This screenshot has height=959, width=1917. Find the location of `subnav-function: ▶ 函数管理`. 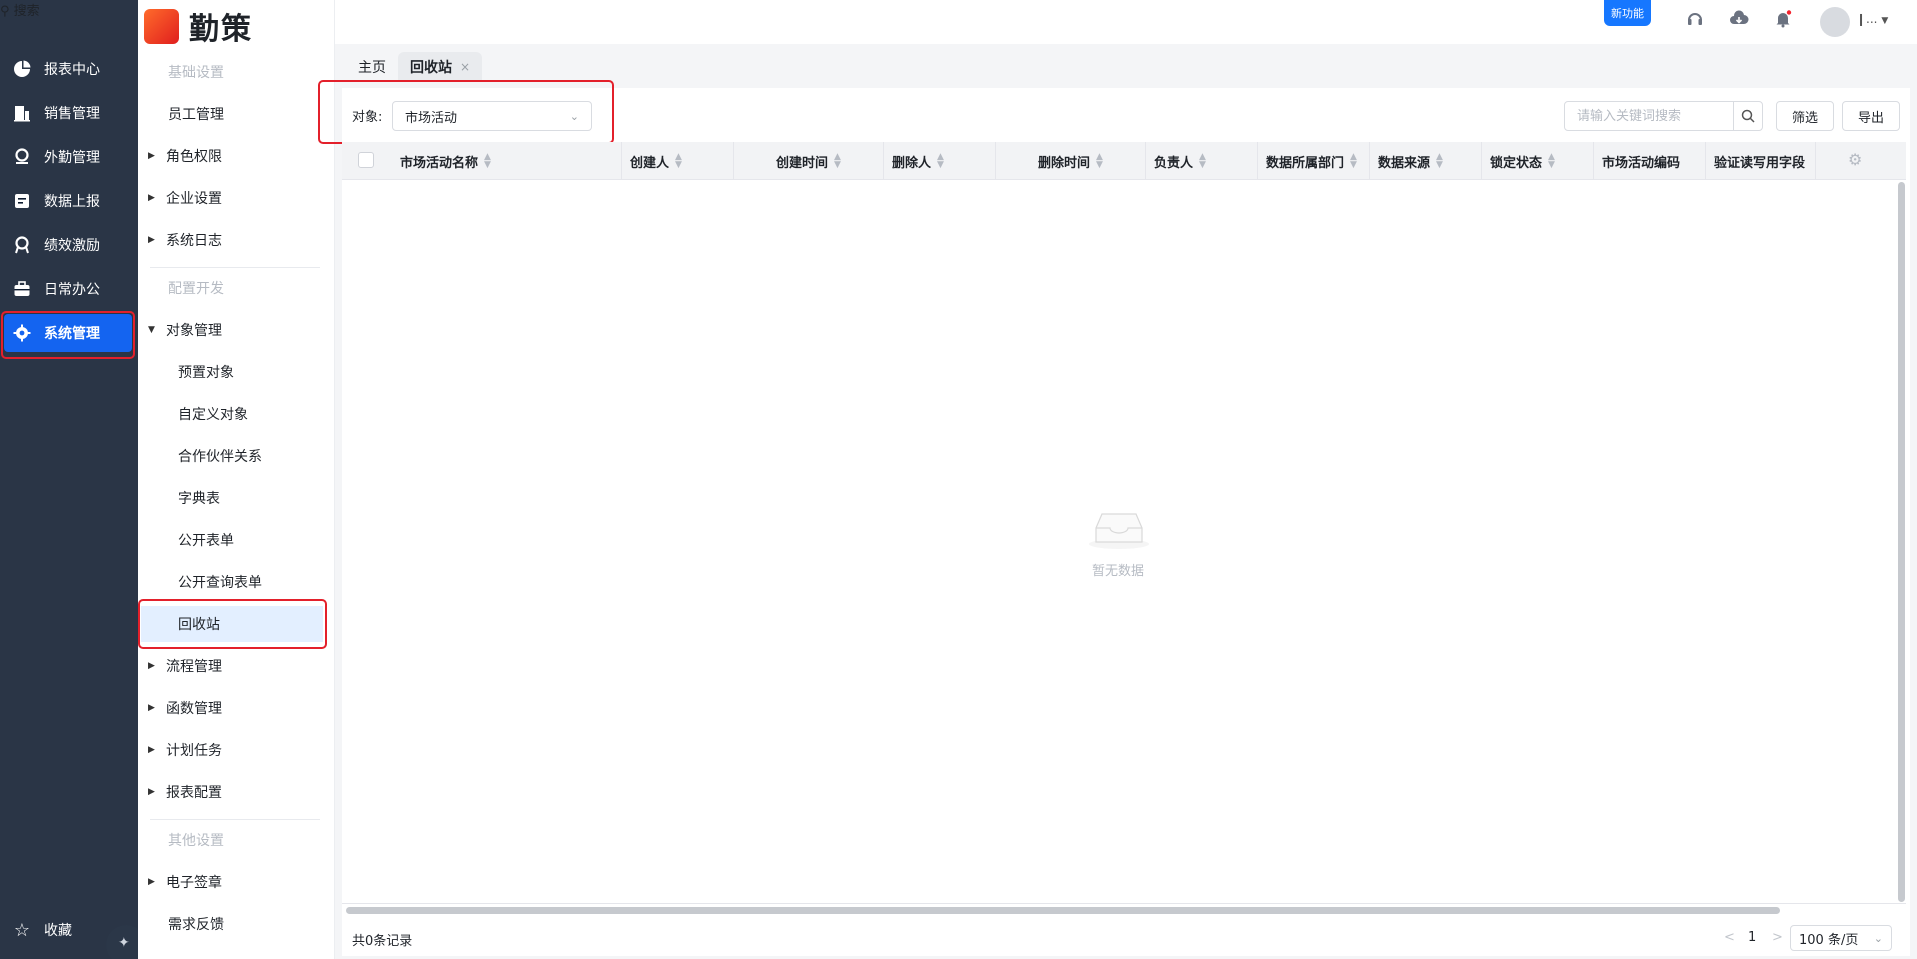

subnav-function: ▶ 函数管理 is located at coordinates (236, 708).